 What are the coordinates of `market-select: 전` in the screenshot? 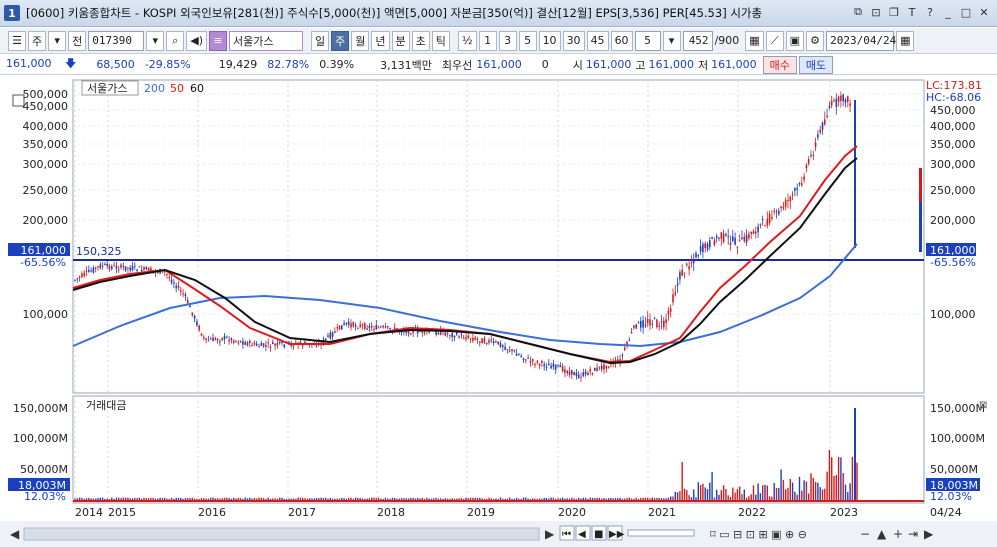 It's located at (77, 40).